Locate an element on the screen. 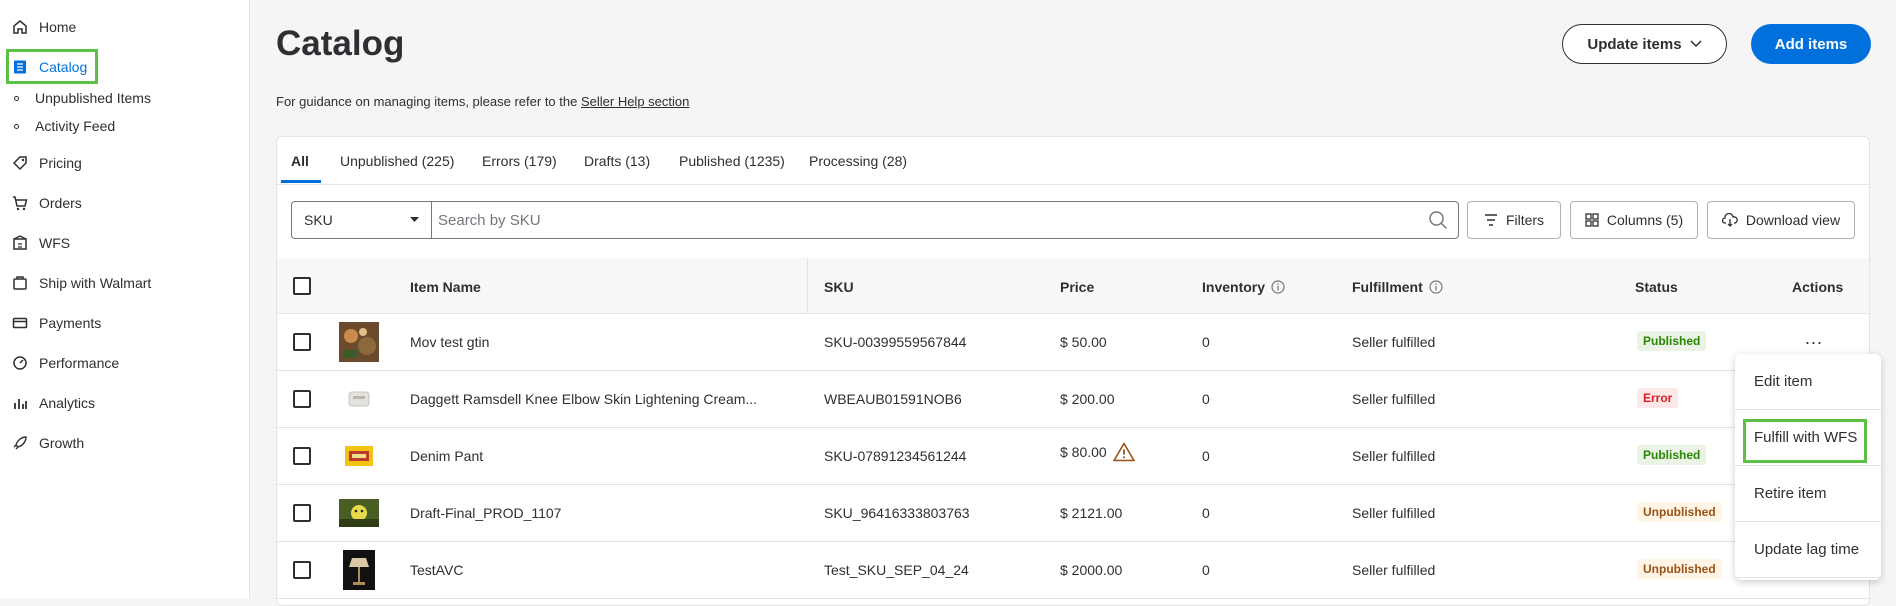  sidebar-item-activity-feed: Activity Feed is located at coordinates (64, 126).